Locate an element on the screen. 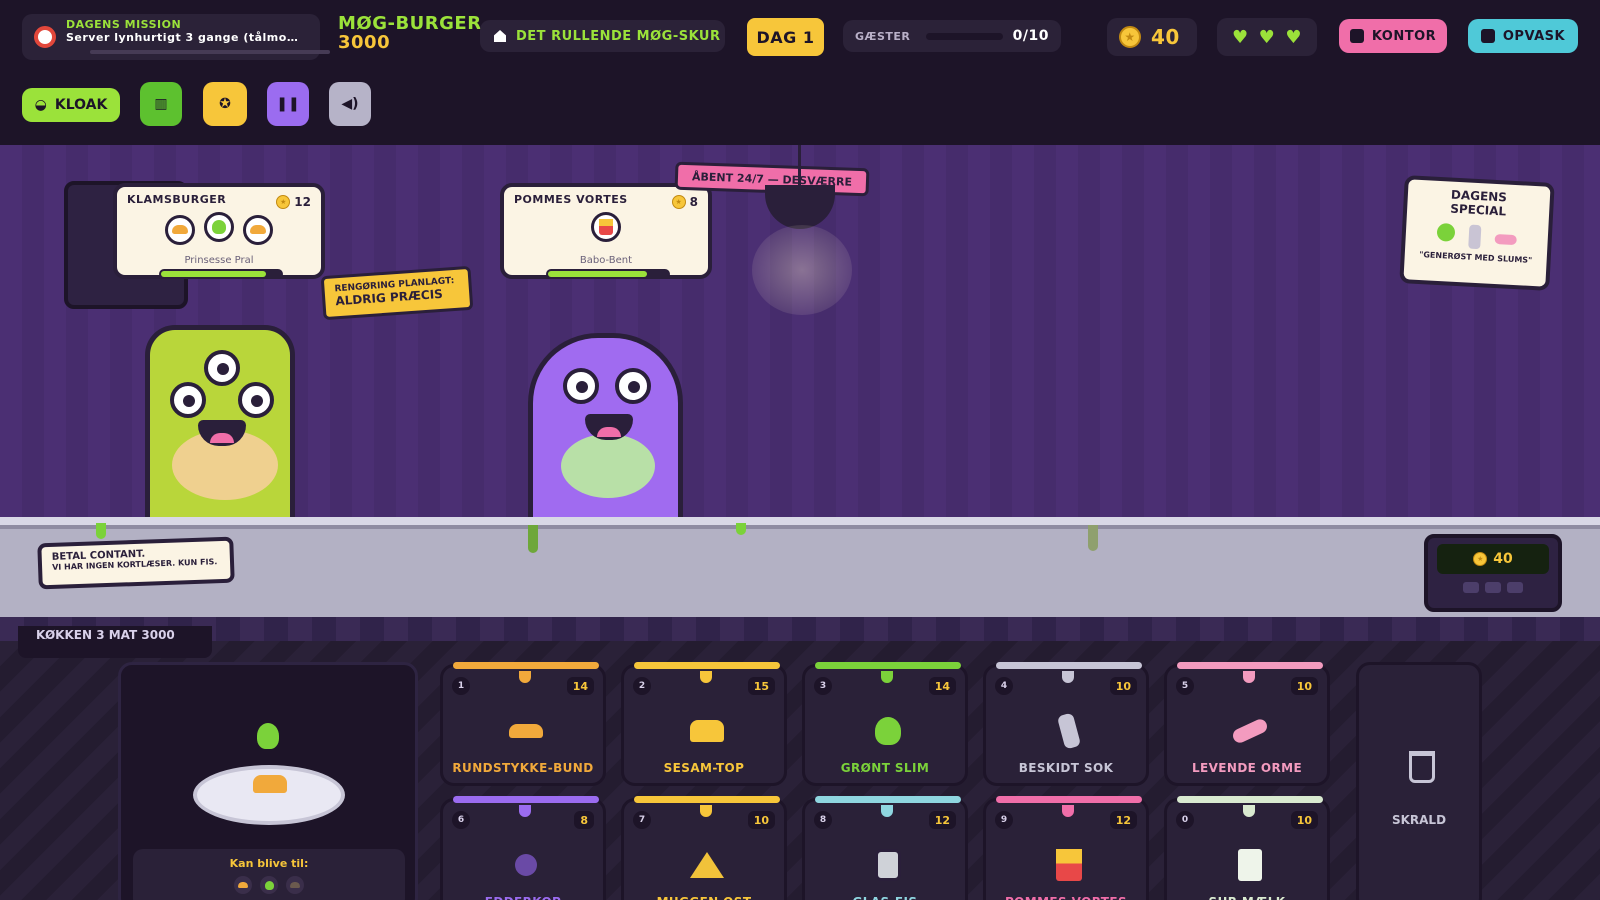  stock-count: 15 is located at coordinates (761, 686).